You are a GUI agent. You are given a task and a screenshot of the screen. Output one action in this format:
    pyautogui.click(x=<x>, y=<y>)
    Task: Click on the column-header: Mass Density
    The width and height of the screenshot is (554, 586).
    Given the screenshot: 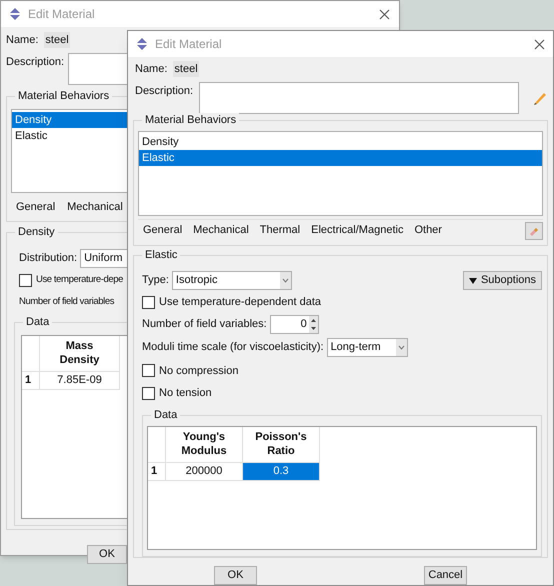 What is the action you would take?
    pyautogui.click(x=80, y=354)
    